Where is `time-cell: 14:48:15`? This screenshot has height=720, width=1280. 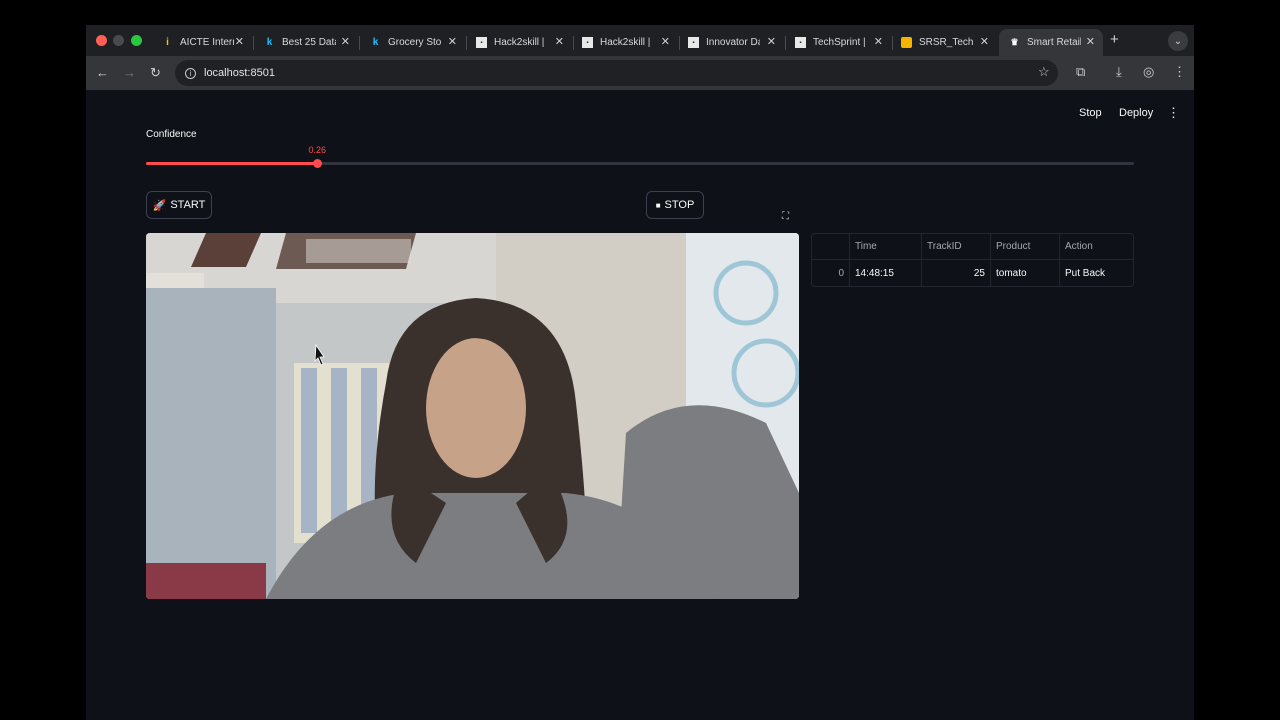
time-cell: 14:48:15 is located at coordinates (886, 273).